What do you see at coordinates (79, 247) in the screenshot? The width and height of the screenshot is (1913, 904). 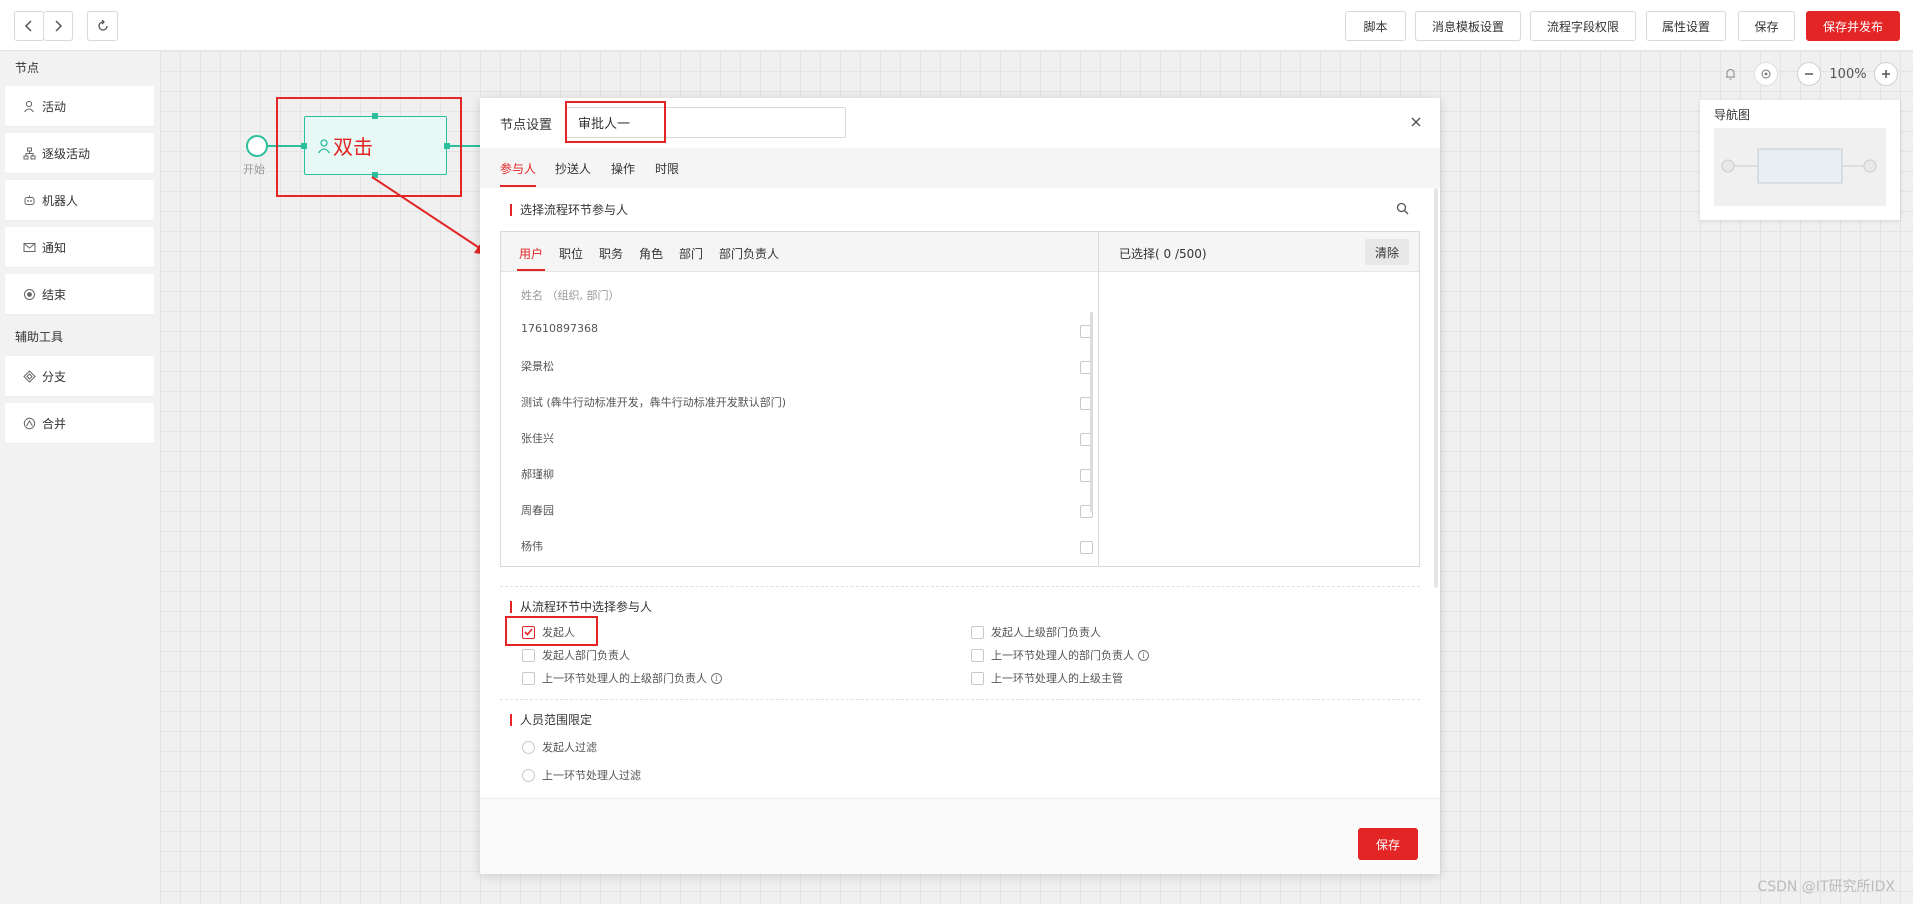 I see `palette-item-notify: 通知` at bounding box center [79, 247].